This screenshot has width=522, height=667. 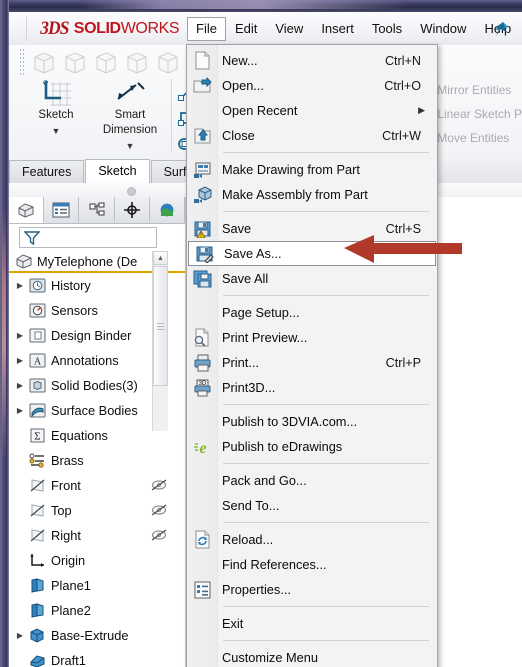 I want to click on tree-item-plane2: Plane2, so click(x=97, y=610).